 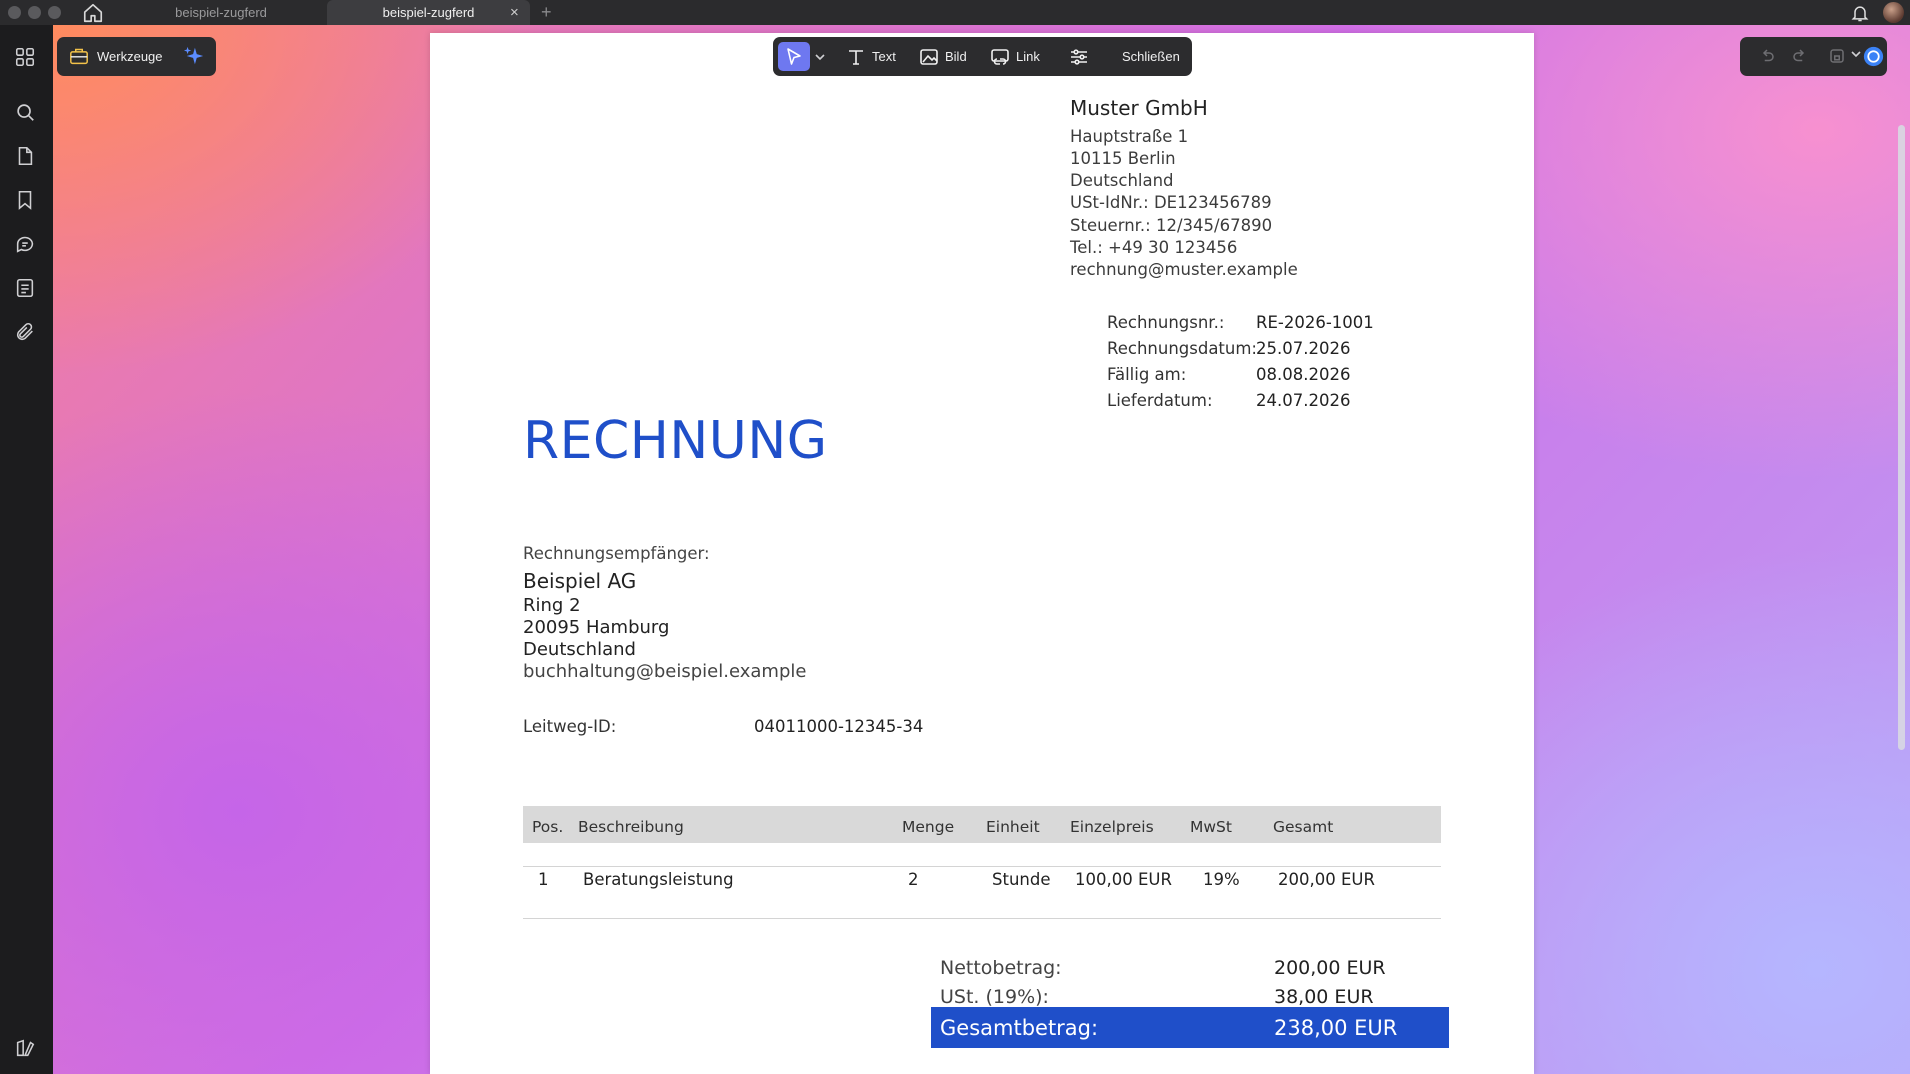 I want to click on cell-quantity: 2, so click(x=913, y=879).